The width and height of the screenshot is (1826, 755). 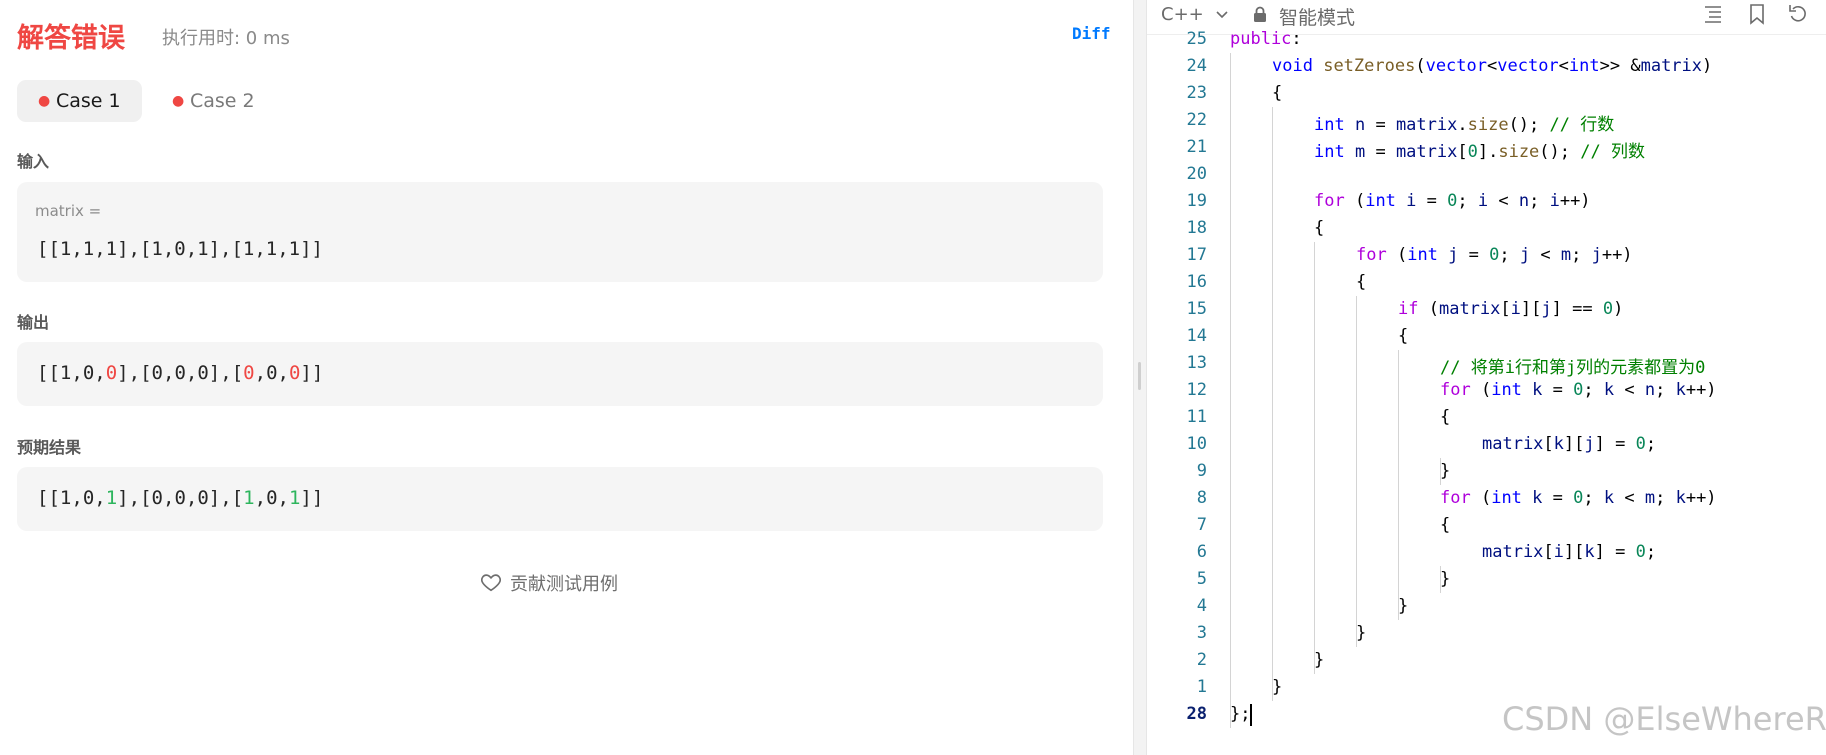 I want to click on code-line: 5 }, so click(x=1486, y=579).